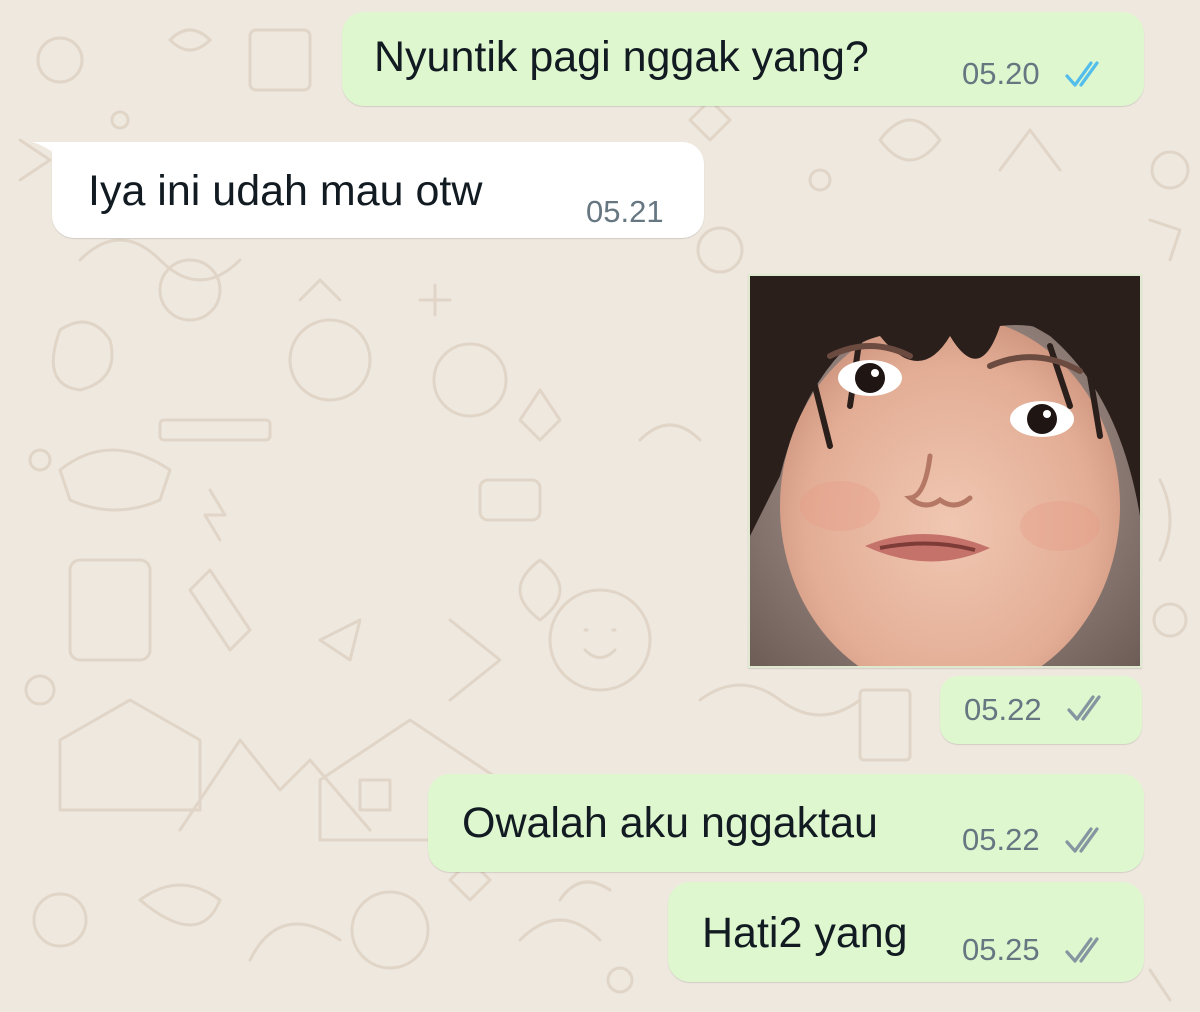  I want to click on message-bubble-outgoing: Owalah aku nggaktau 05.22, so click(786, 823).